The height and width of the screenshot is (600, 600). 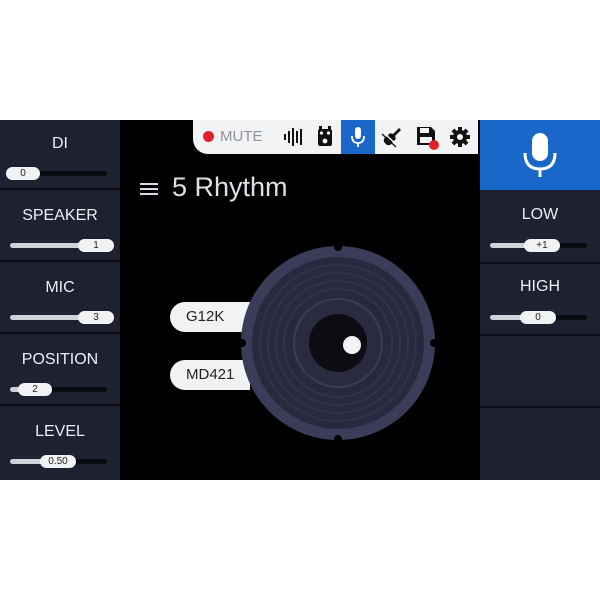 I want to click on param-label: POSITION, so click(x=60, y=359).